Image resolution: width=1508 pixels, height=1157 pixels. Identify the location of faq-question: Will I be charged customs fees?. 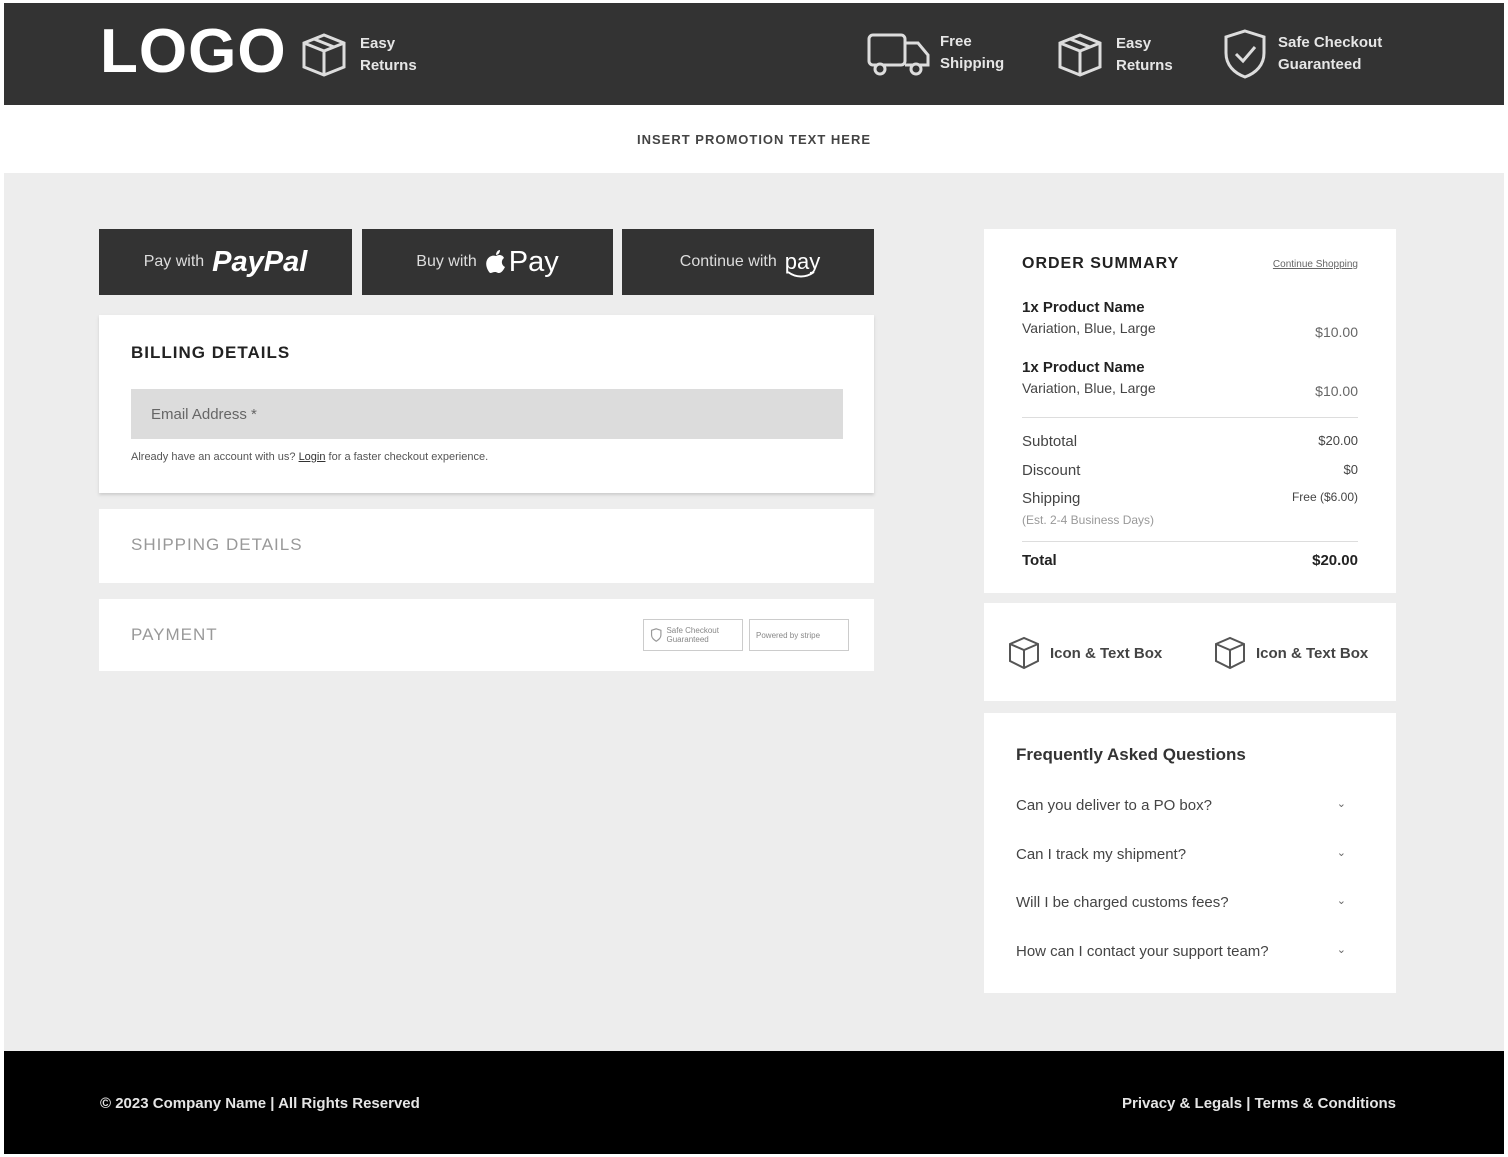
(1122, 902).